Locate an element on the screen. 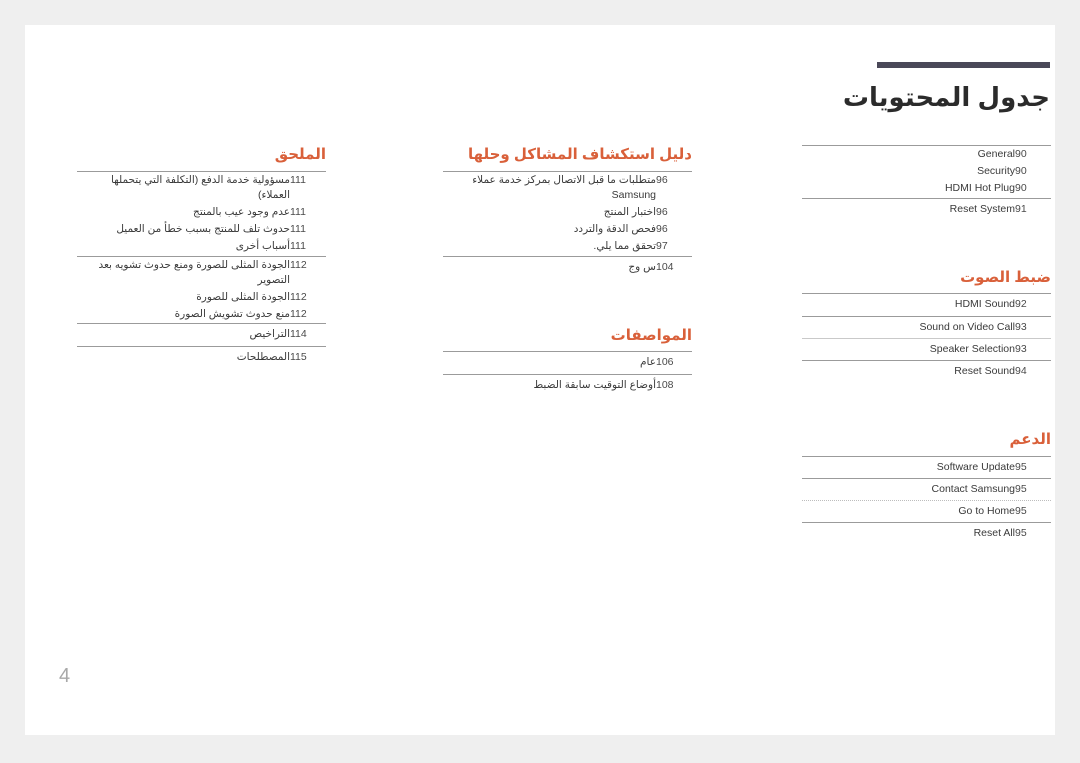  toc-entry-title: تحقق مما يلي. is located at coordinates (624, 246).